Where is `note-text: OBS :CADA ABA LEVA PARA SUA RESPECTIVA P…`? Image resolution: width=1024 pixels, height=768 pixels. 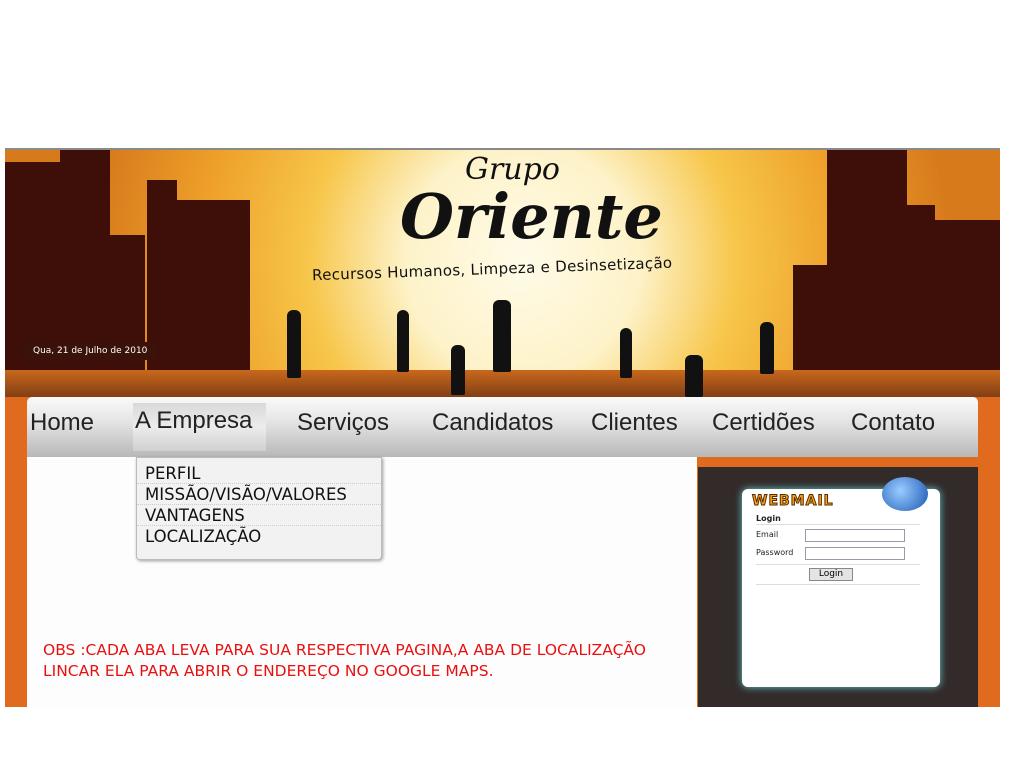
note-text: OBS :CADA ABA LEVA PARA SUA RESPECTIVA P… is located at coordinates (344, 660).